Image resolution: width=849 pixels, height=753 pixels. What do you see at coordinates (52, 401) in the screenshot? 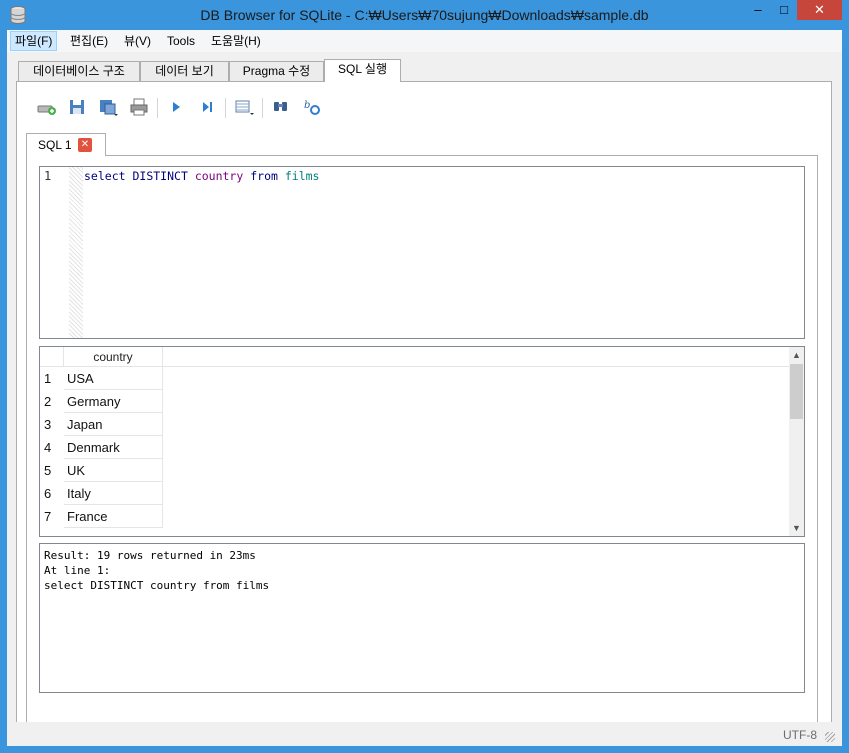
I see `row-number: 2` at bounding box center [52, 401].